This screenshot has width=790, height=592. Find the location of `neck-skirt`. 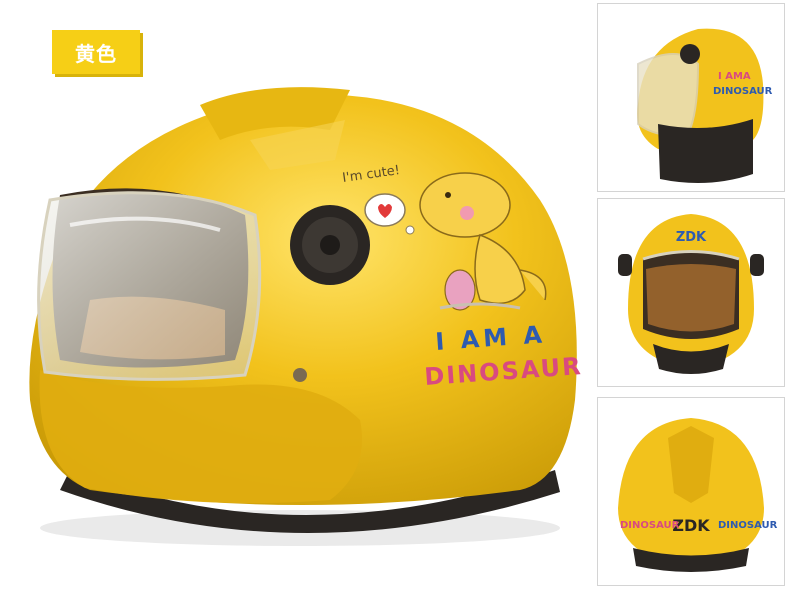

neck-skirt is located at coordinates (705, 151).